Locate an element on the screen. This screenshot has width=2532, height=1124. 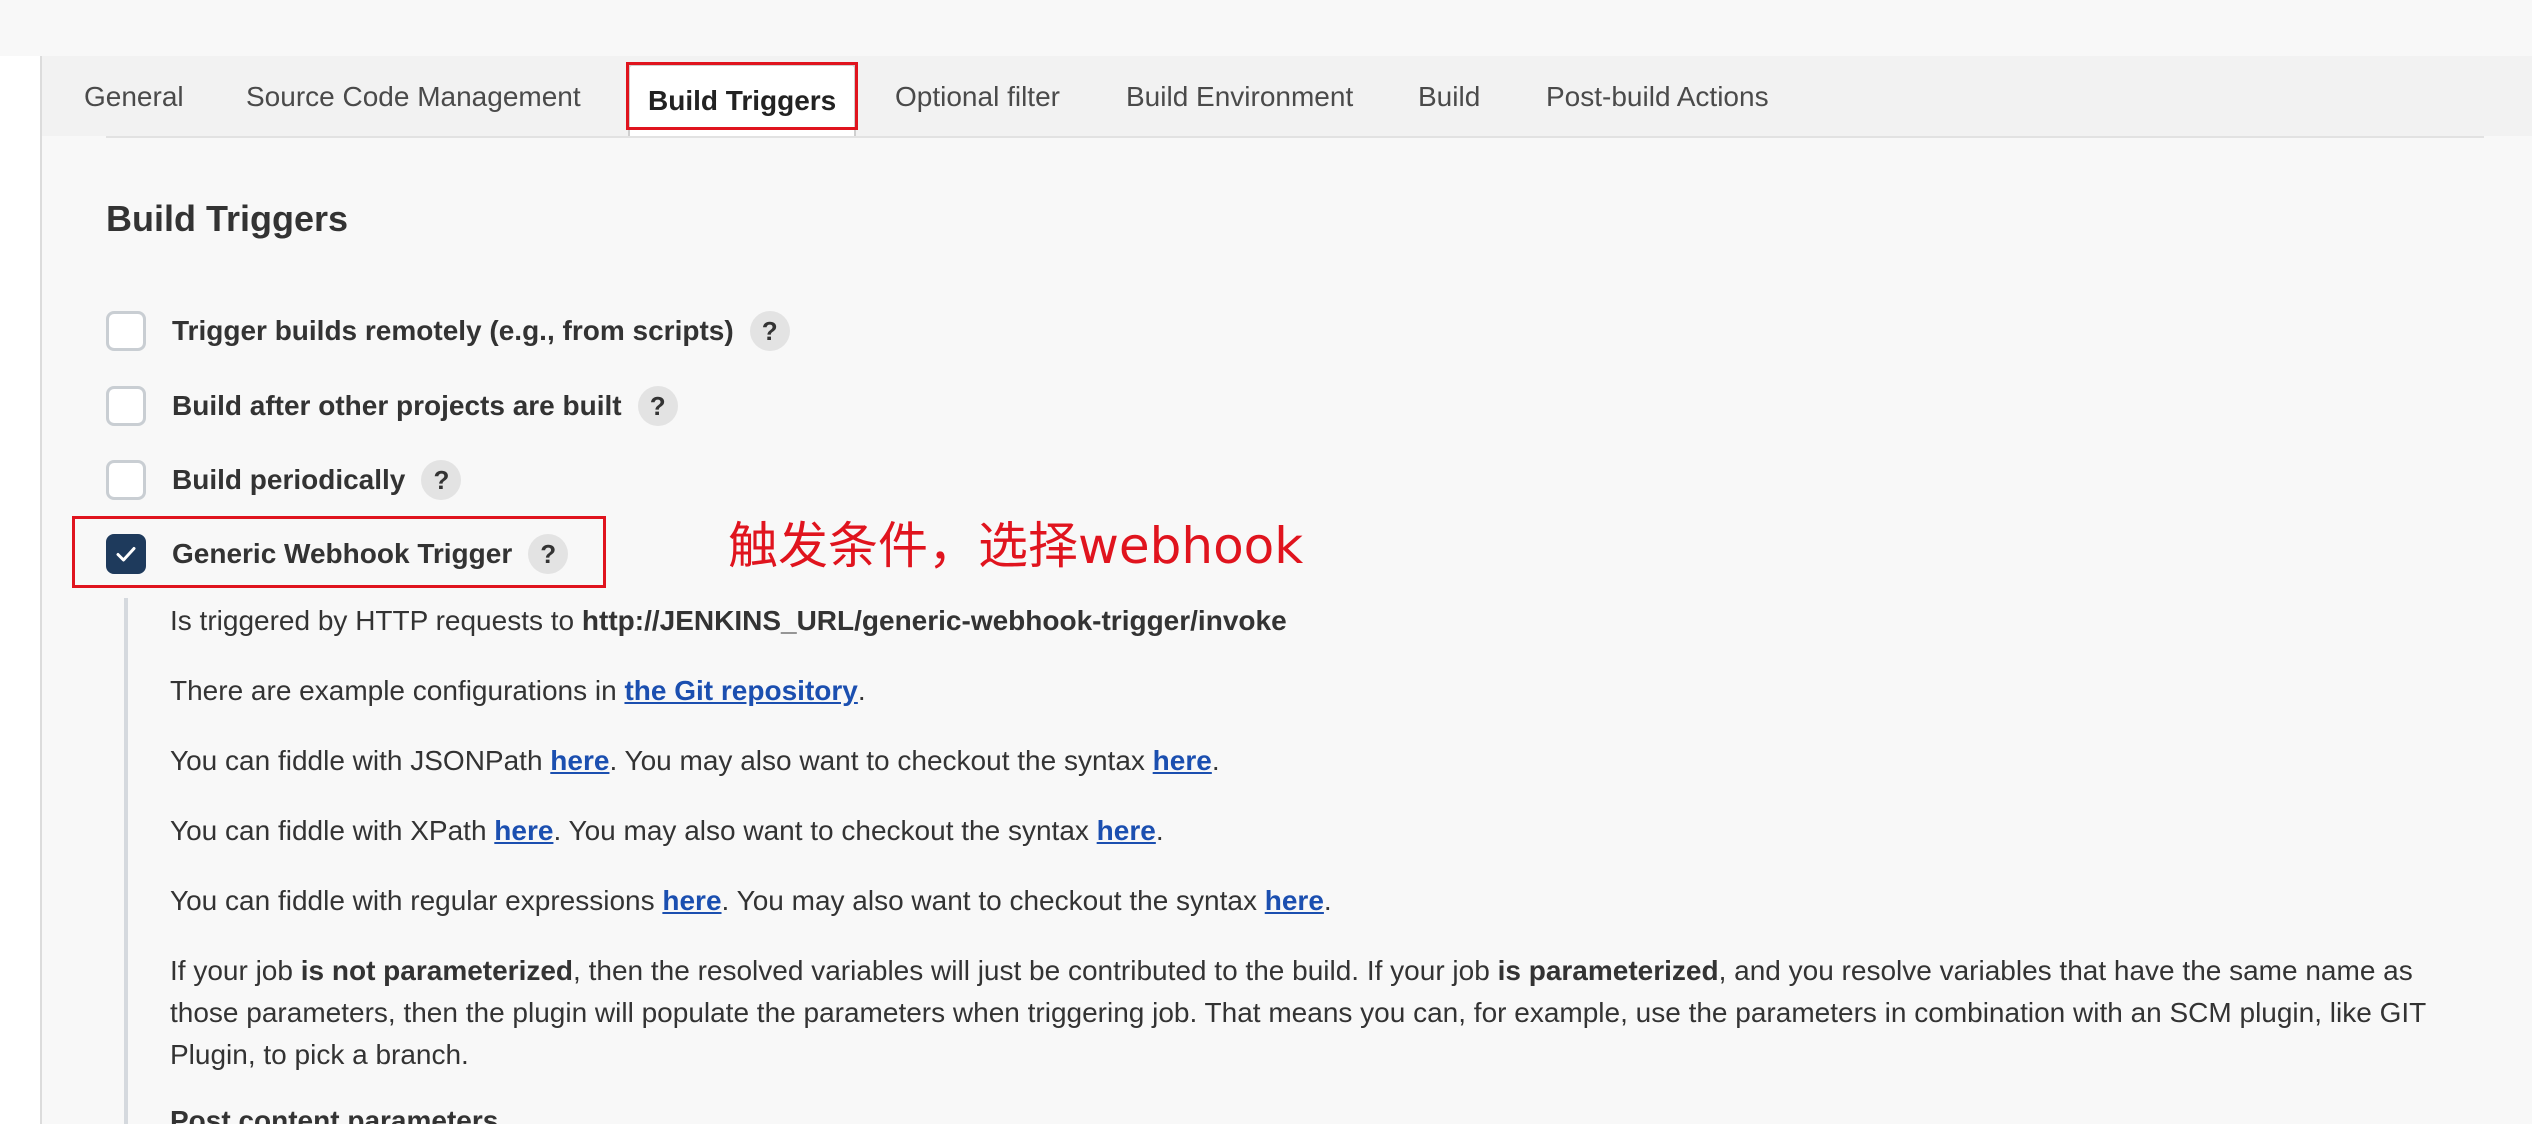
trigger-remote-checkbox is located at coordinates (126, 331).